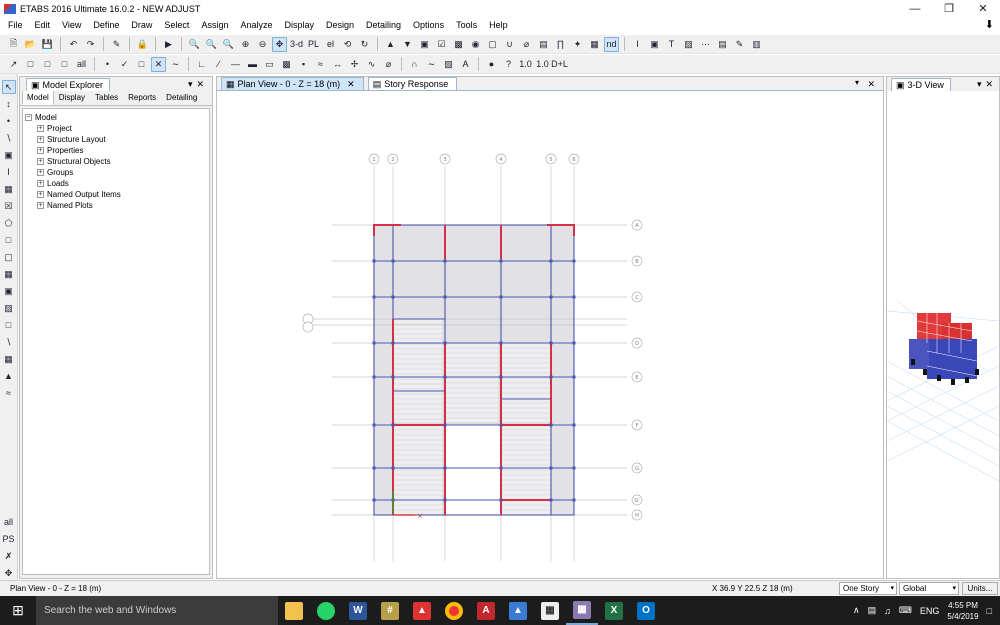  What do you see at coordinates (81, 64) in the screenshot?
I see `select-all-label: all` at bounding box center [81, 64].